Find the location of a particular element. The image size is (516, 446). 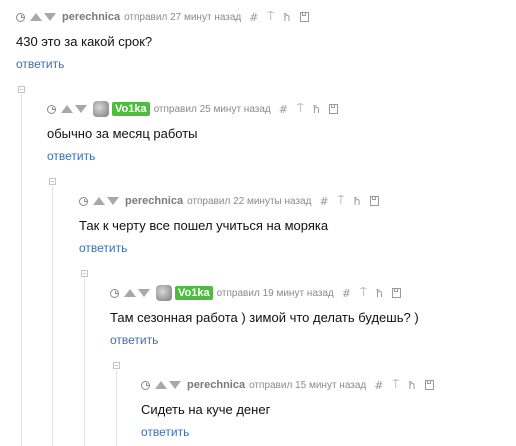

comment-header: Vo1ka отправил 19 минут назад # ⍑ ħ is located at coordinates (256, 293).